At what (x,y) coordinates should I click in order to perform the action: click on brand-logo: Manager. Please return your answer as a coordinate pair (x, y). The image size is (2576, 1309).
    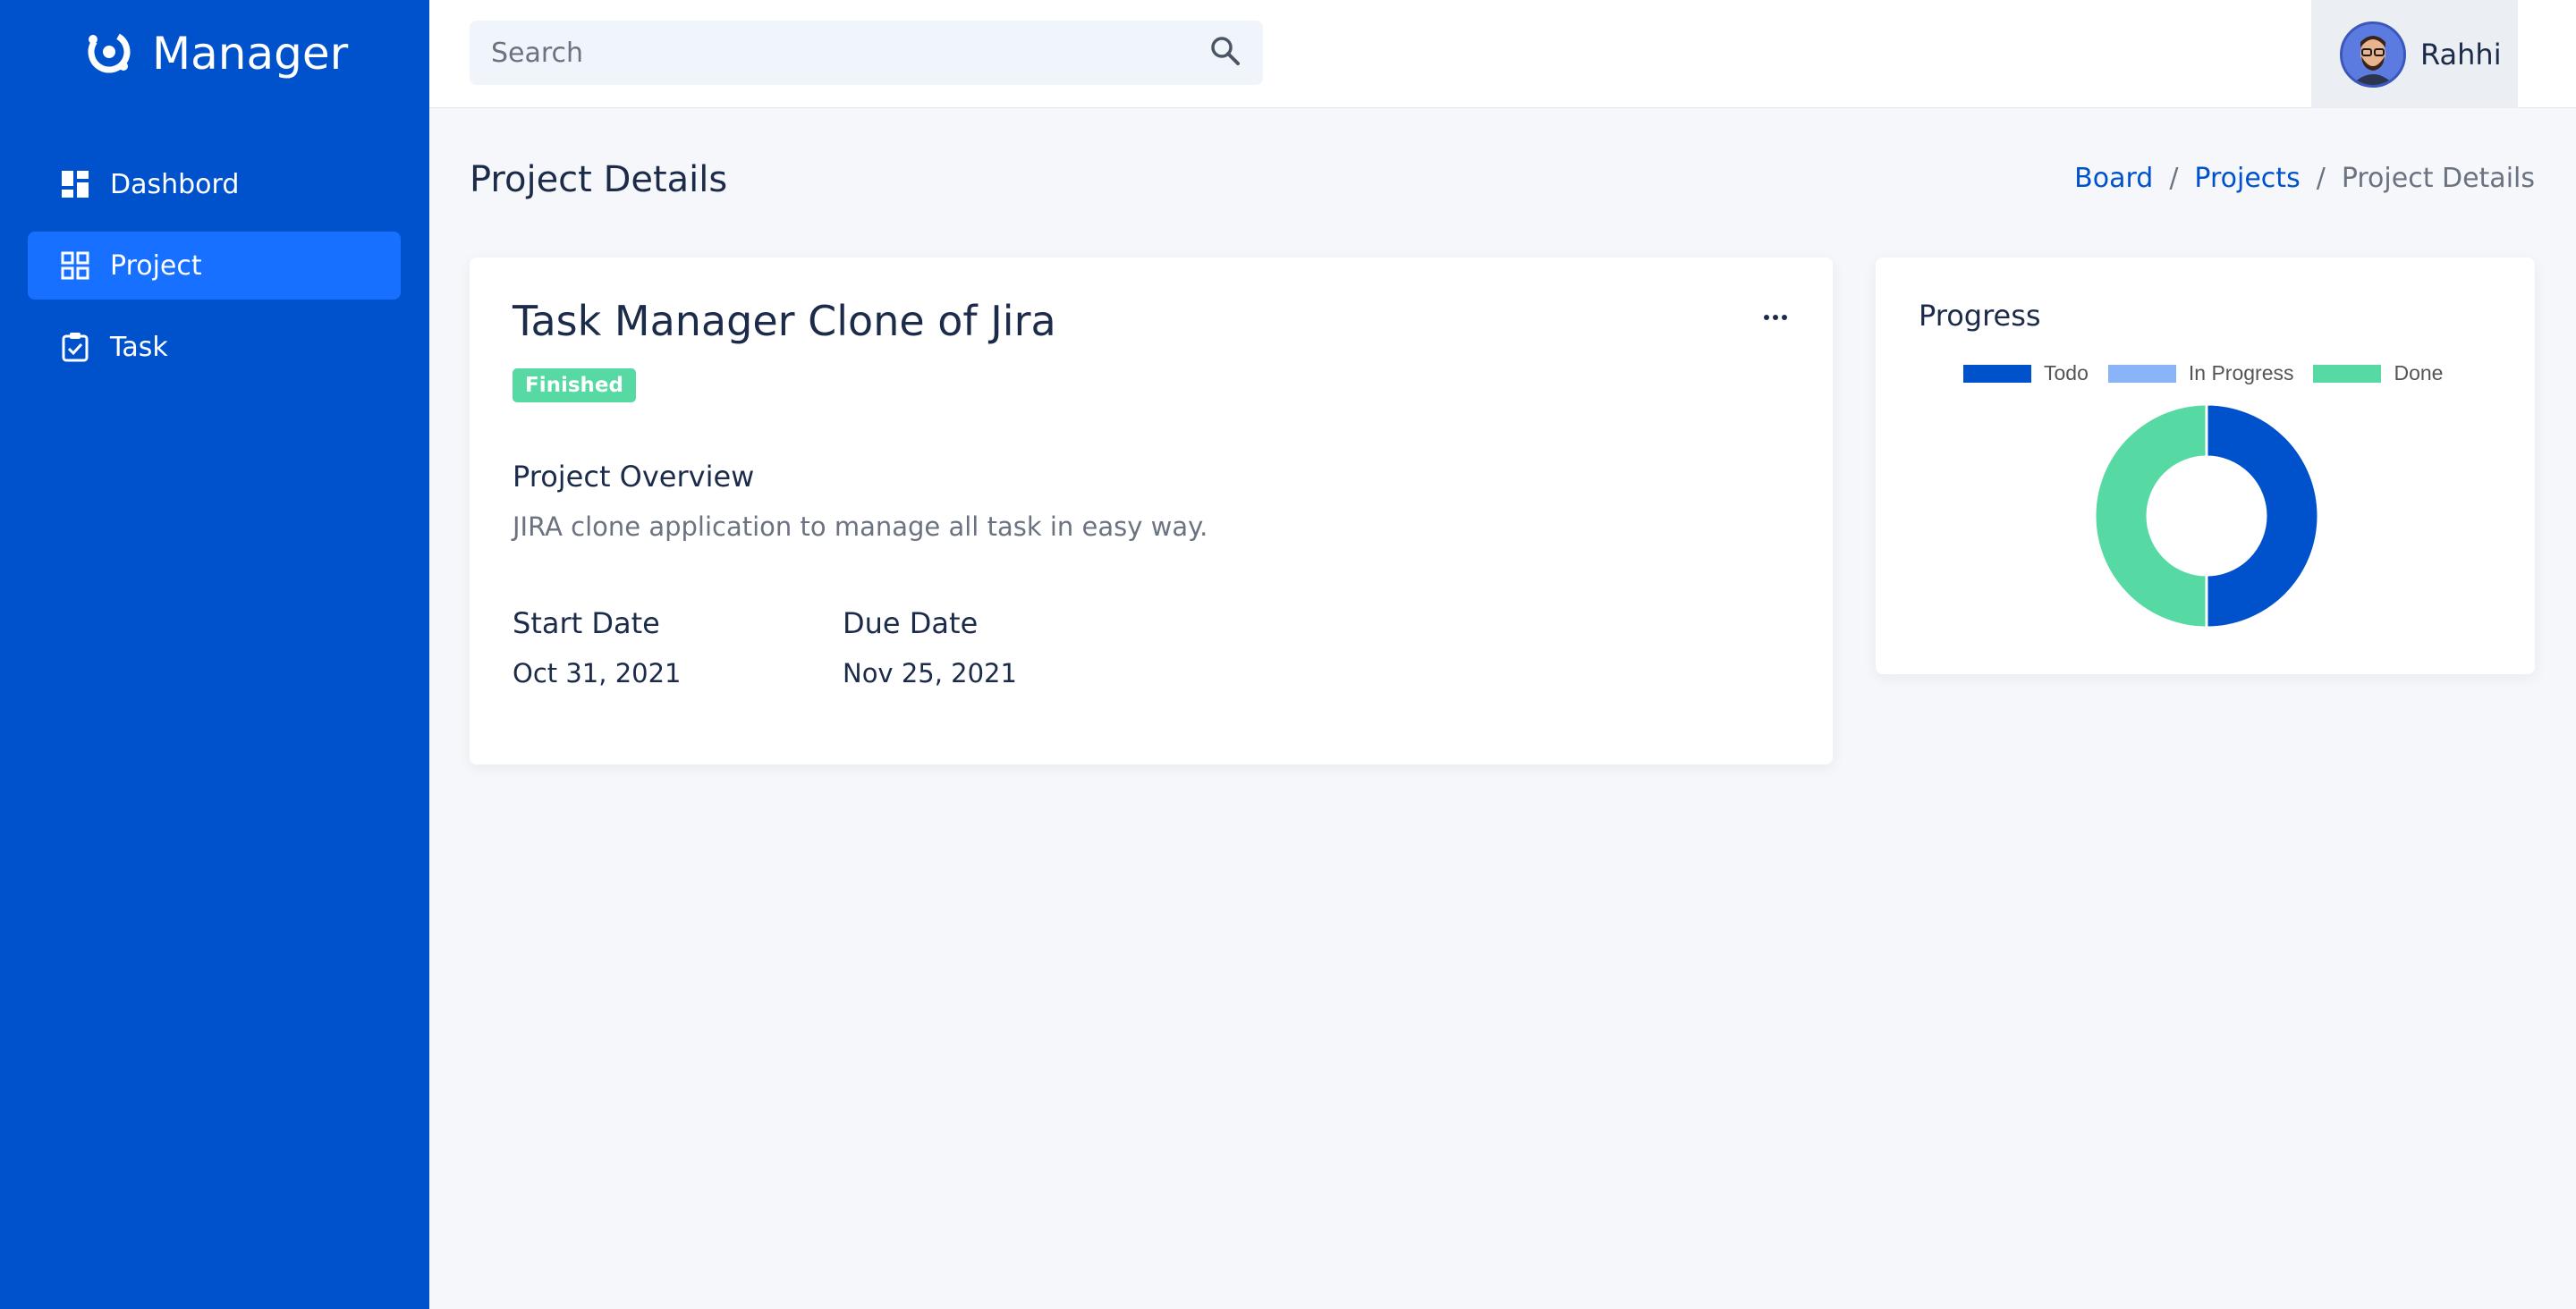
    Looking at the image, I should click on (216, 53).